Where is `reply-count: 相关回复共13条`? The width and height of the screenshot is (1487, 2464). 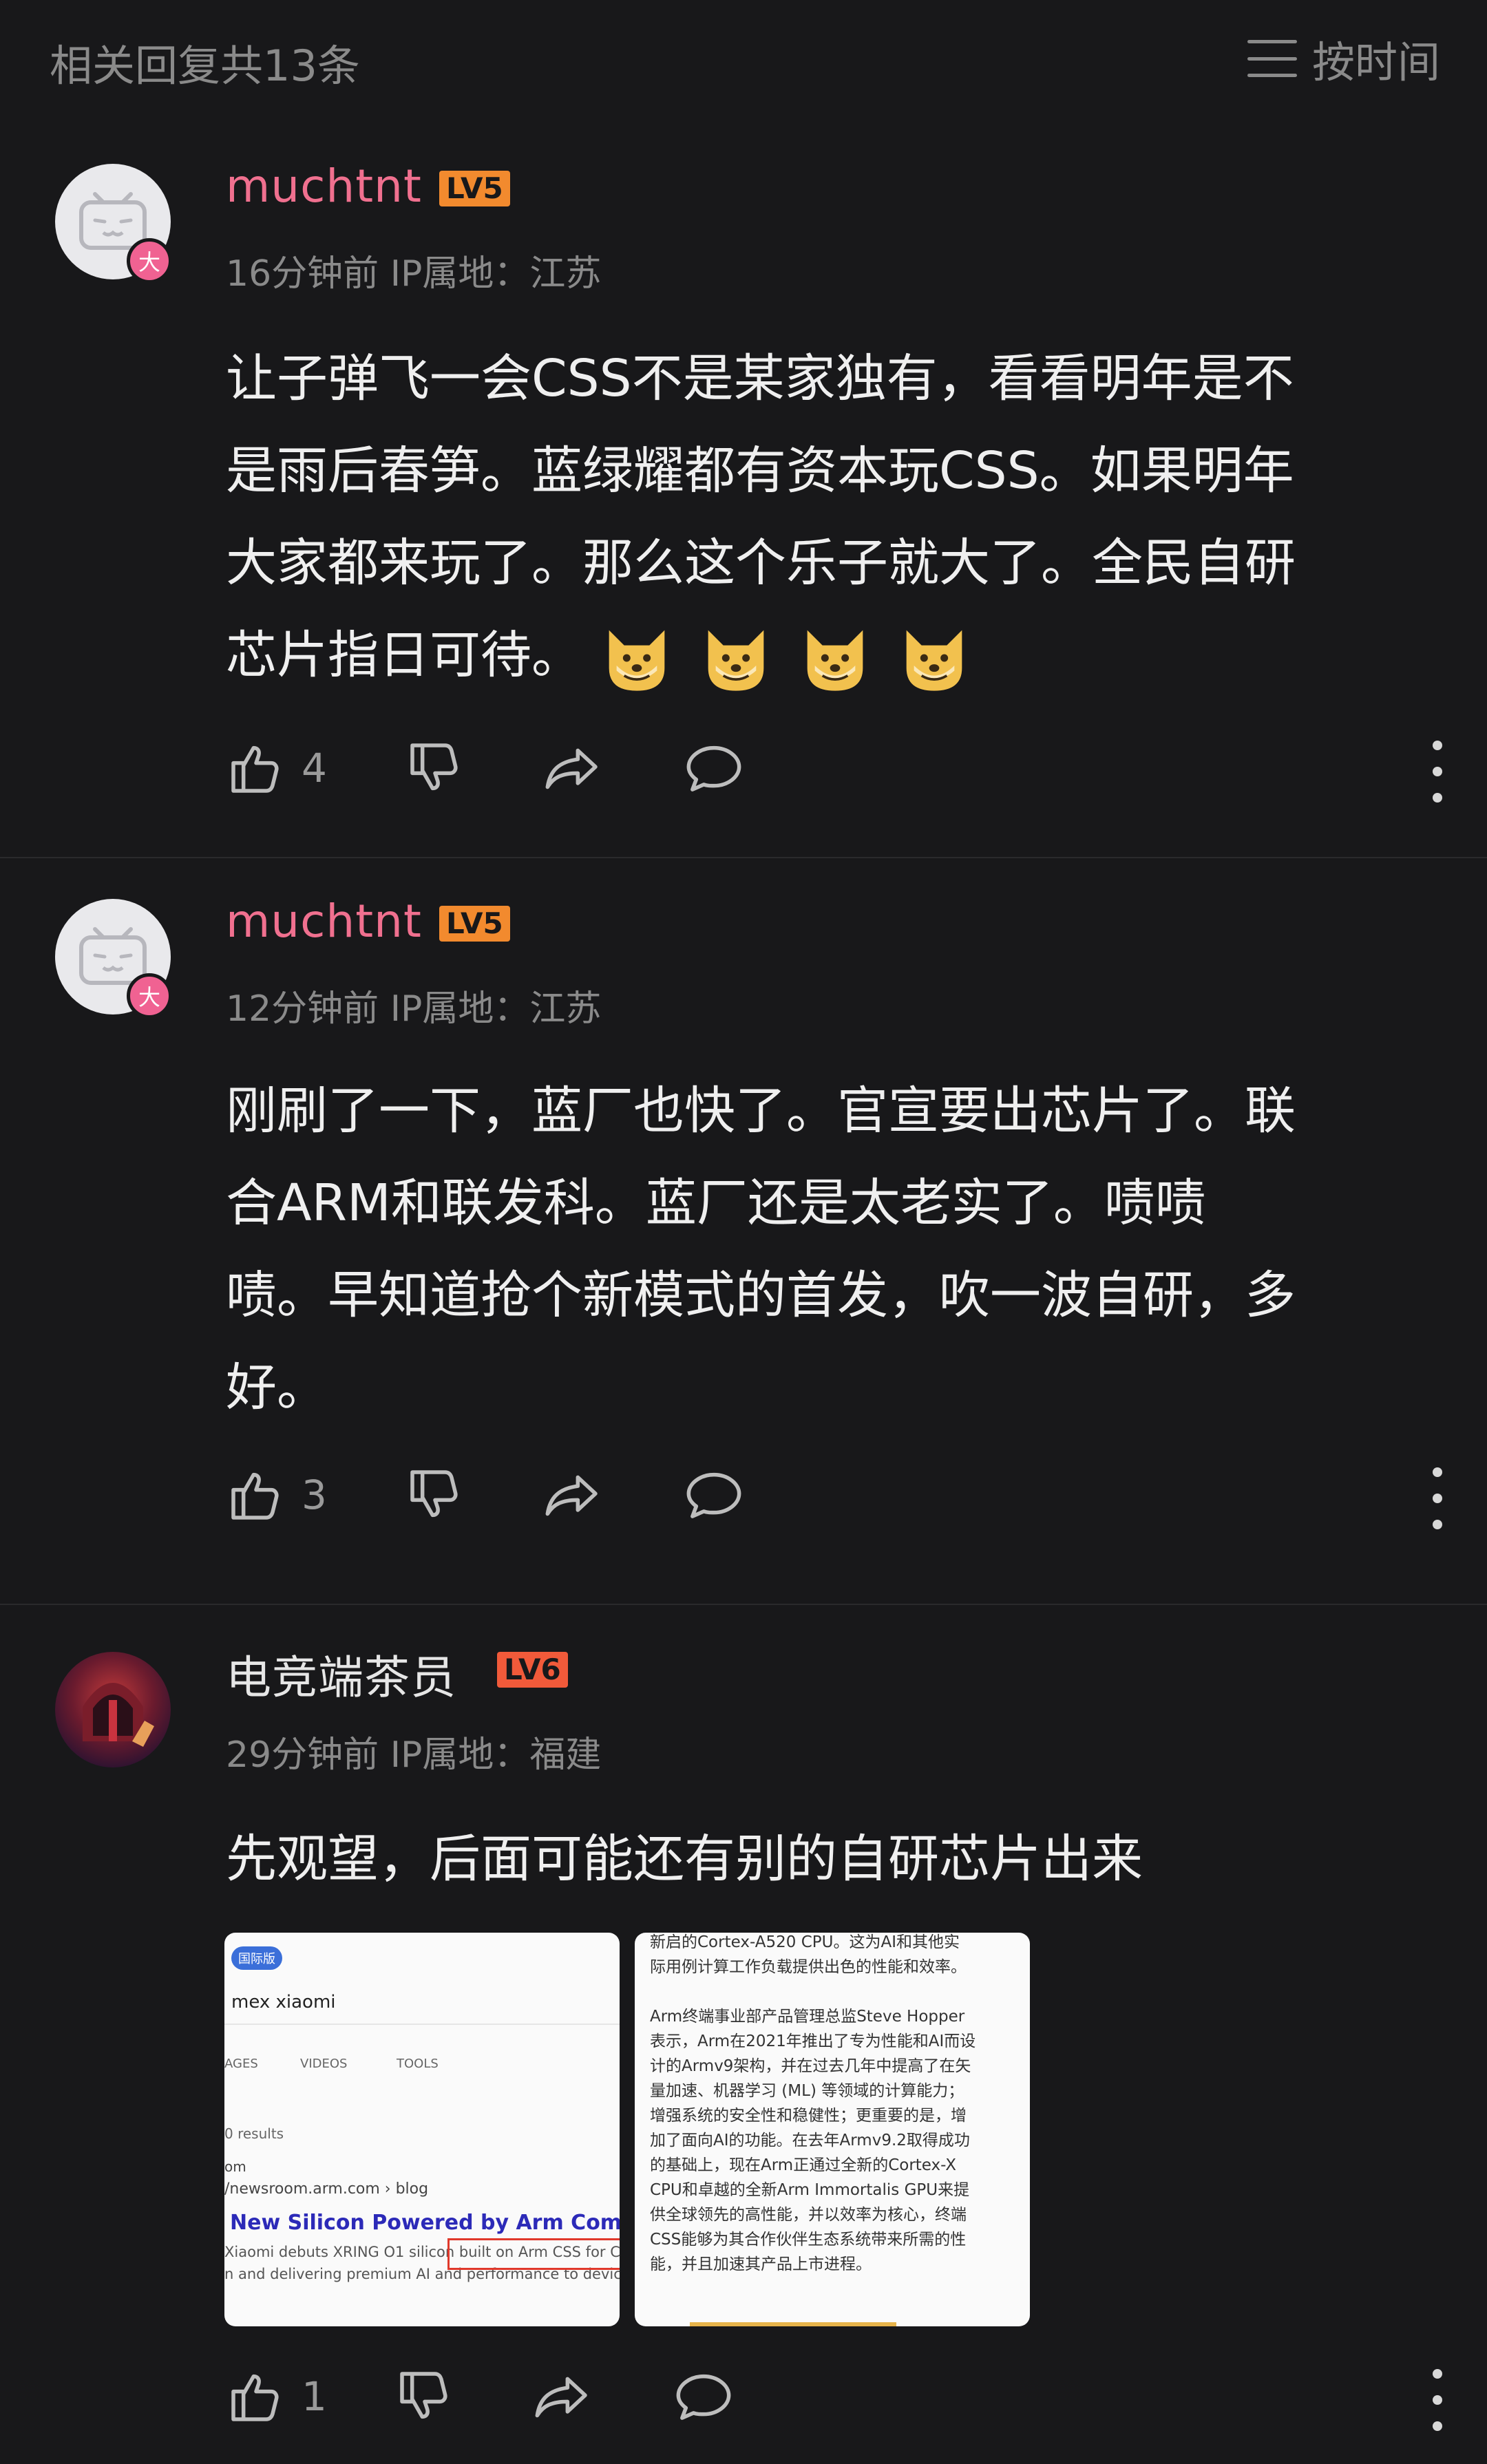
reply-count: 相关回复共13条 is located at coordinates (205, 66).